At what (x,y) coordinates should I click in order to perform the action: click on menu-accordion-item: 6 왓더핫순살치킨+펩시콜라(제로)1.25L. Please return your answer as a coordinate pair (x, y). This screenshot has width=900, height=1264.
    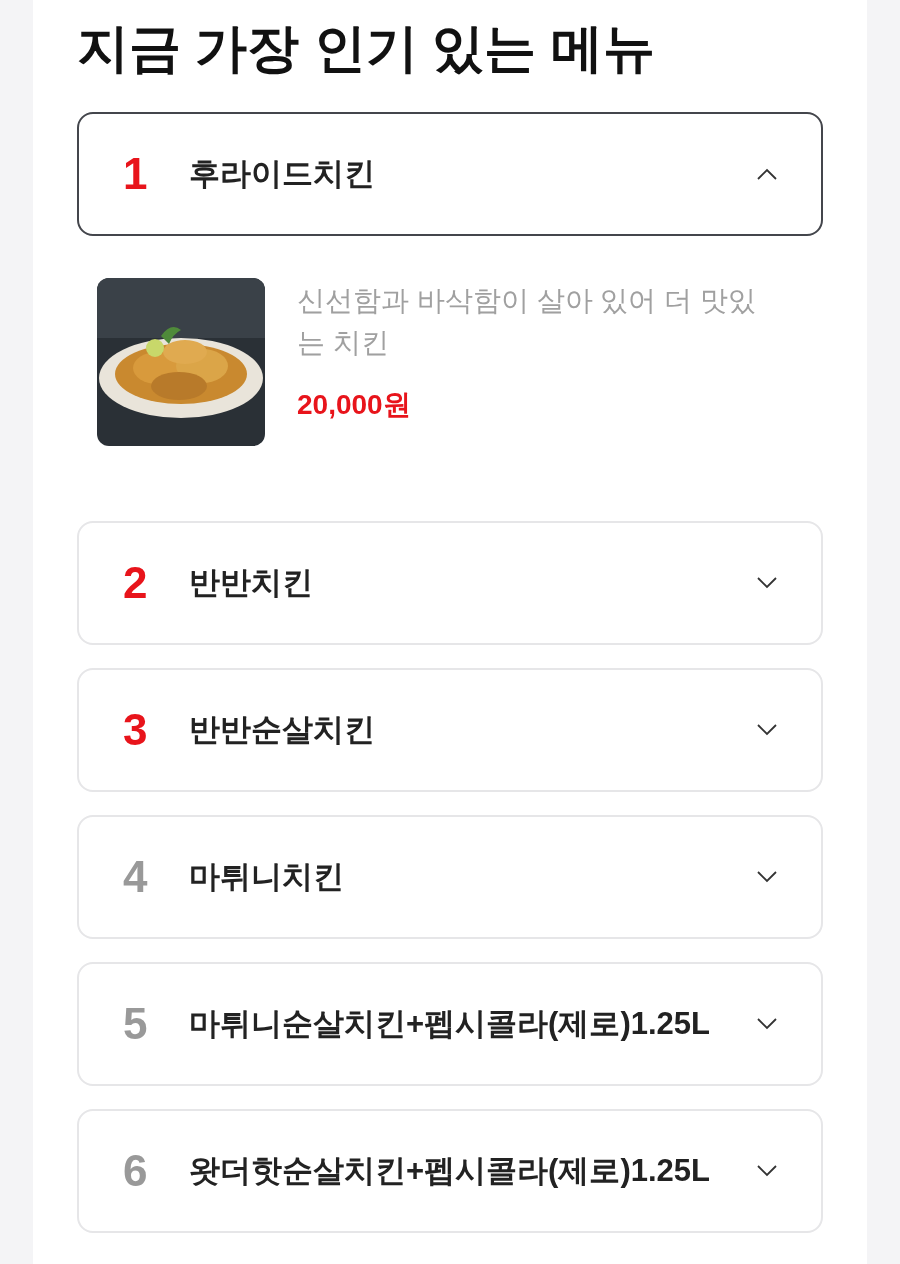
    Looking at the image, I should click on (450, 1171).